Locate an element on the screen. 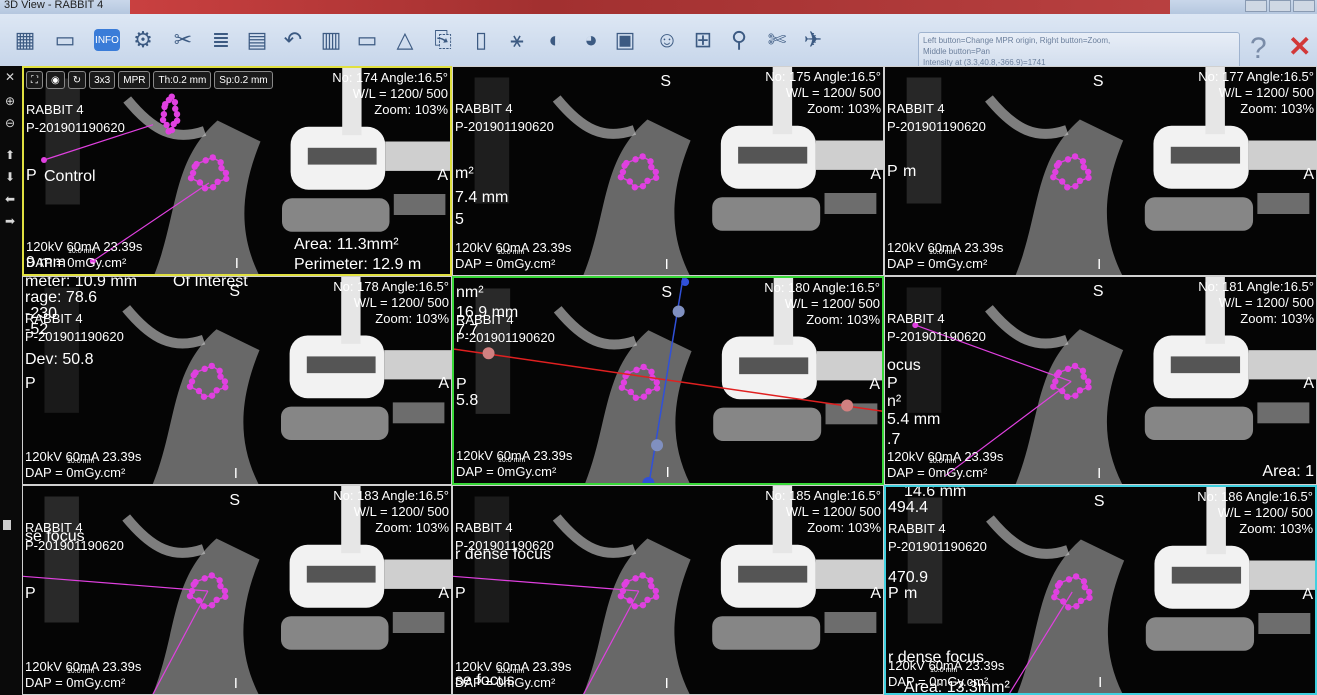 This screenshot has width=1317, height=695. slice-number-angle: No: 175 Angle:16.5° is located at coordinates (823, 76).